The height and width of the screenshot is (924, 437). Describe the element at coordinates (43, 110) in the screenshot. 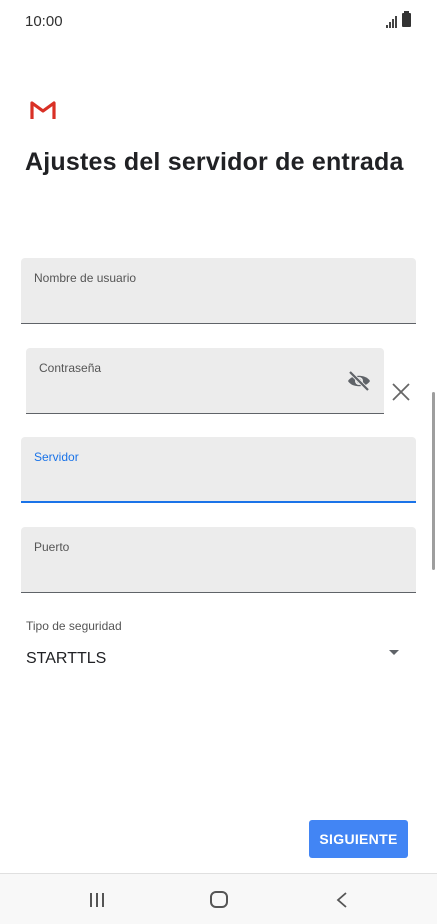

I see `gmail-logo` at that location.